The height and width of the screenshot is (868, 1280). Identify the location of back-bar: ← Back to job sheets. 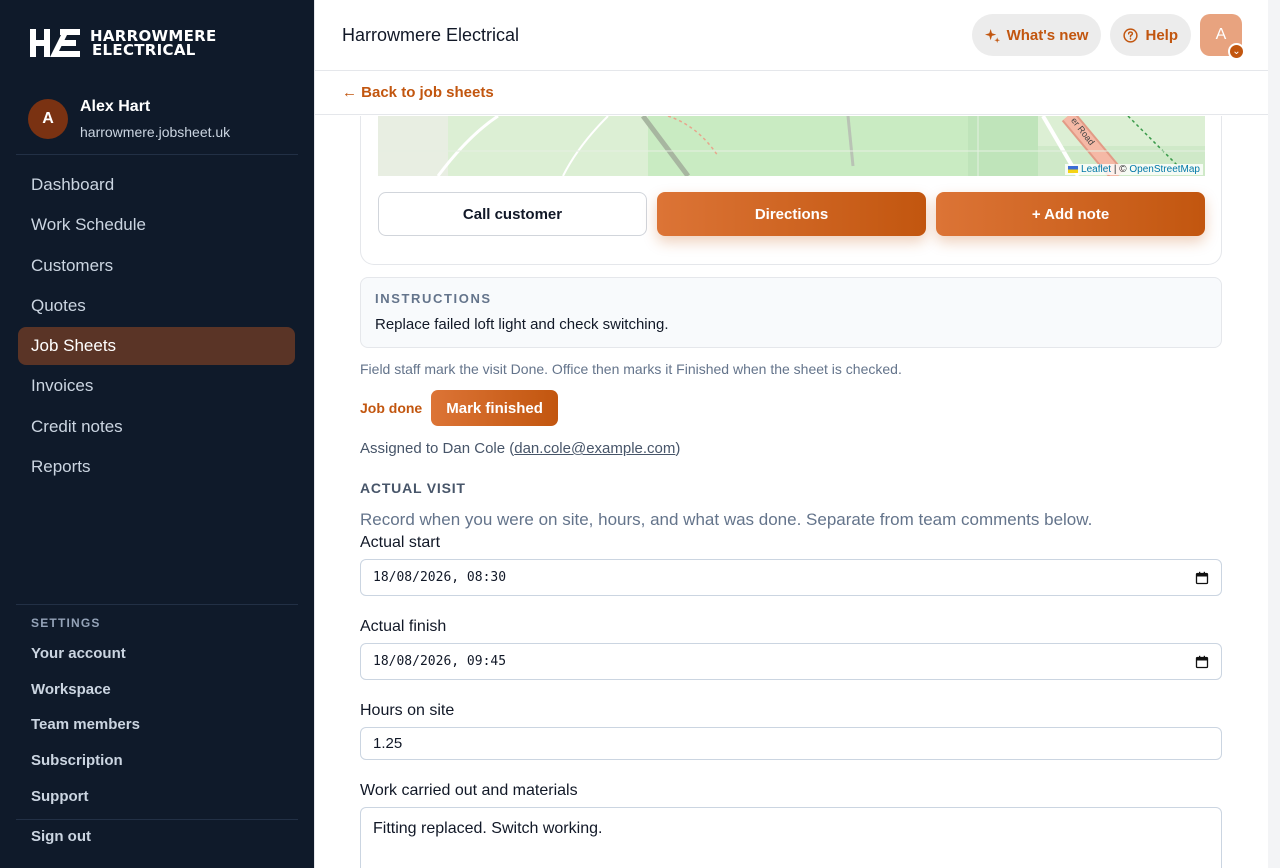
(791, 93).